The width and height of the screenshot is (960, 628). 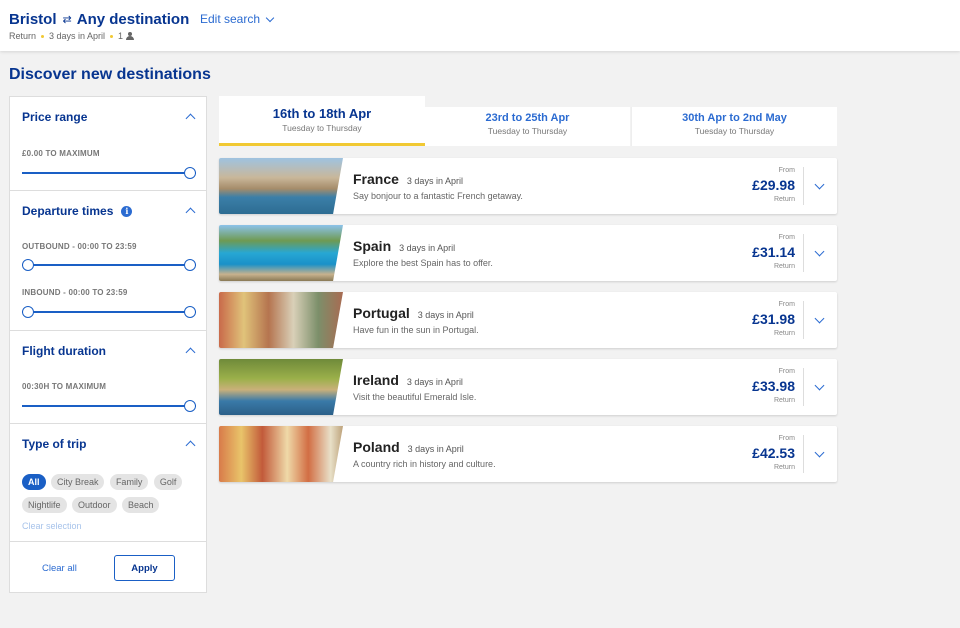 I want to click on destination-name: Poland, so click(x=376, y=447).